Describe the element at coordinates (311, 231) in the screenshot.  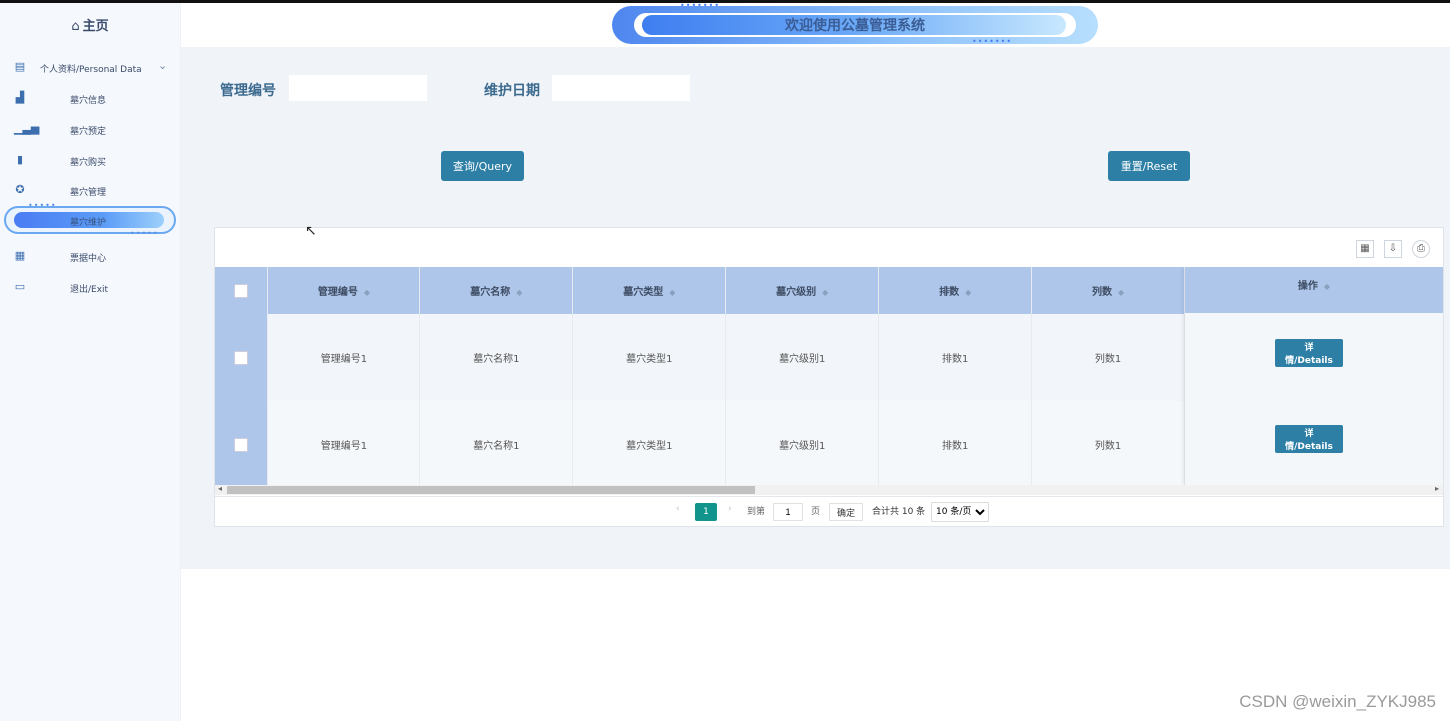
I see `mouse-cursor-icon: ↖` at that location.